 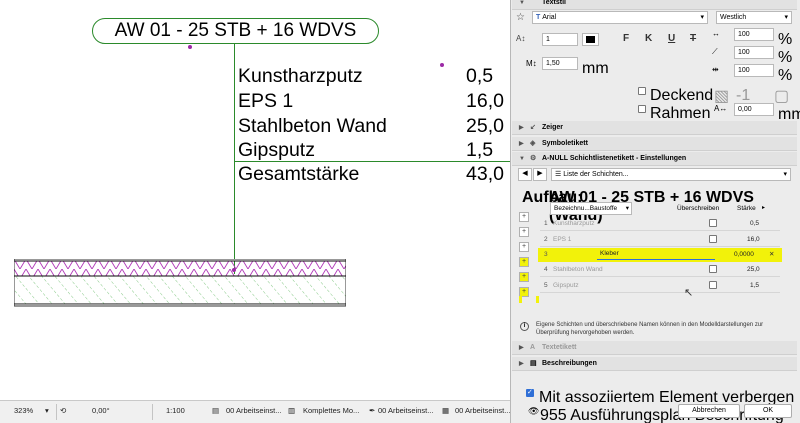 What do you see at coordinates (768, 411) in the screenshot?
I see `ok-button: OK` at bounding box center [768, 411].